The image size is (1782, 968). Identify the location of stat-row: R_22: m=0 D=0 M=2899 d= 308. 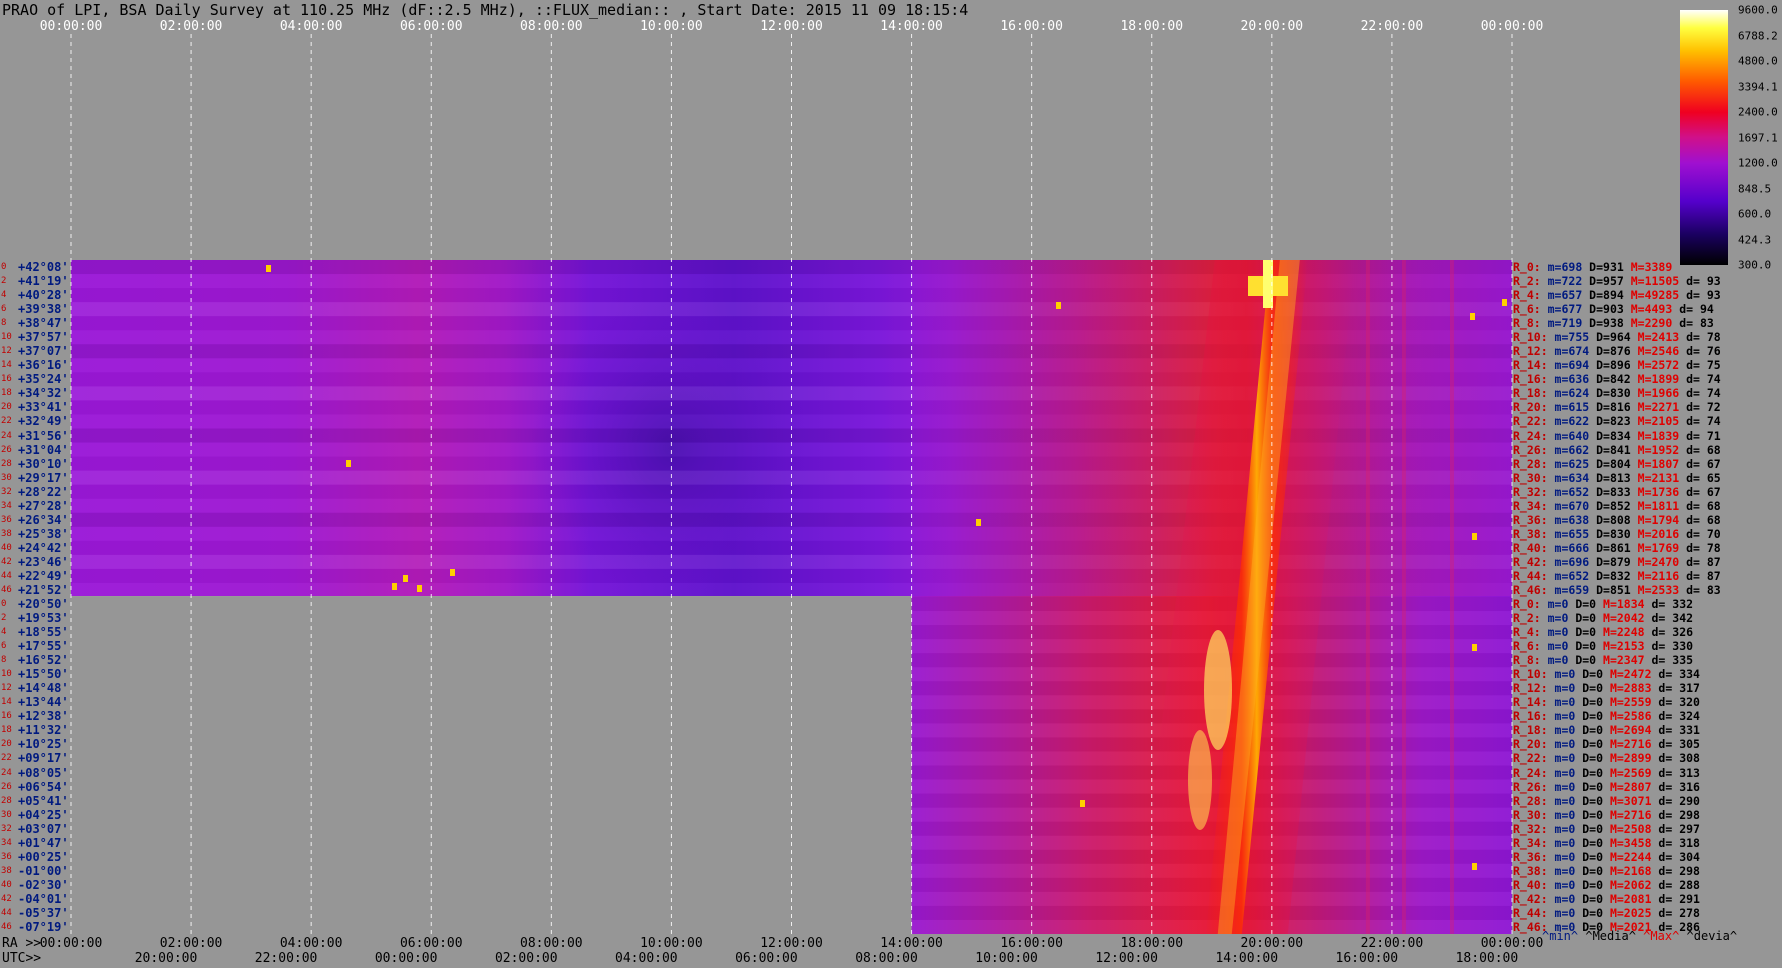
(1606, 758).